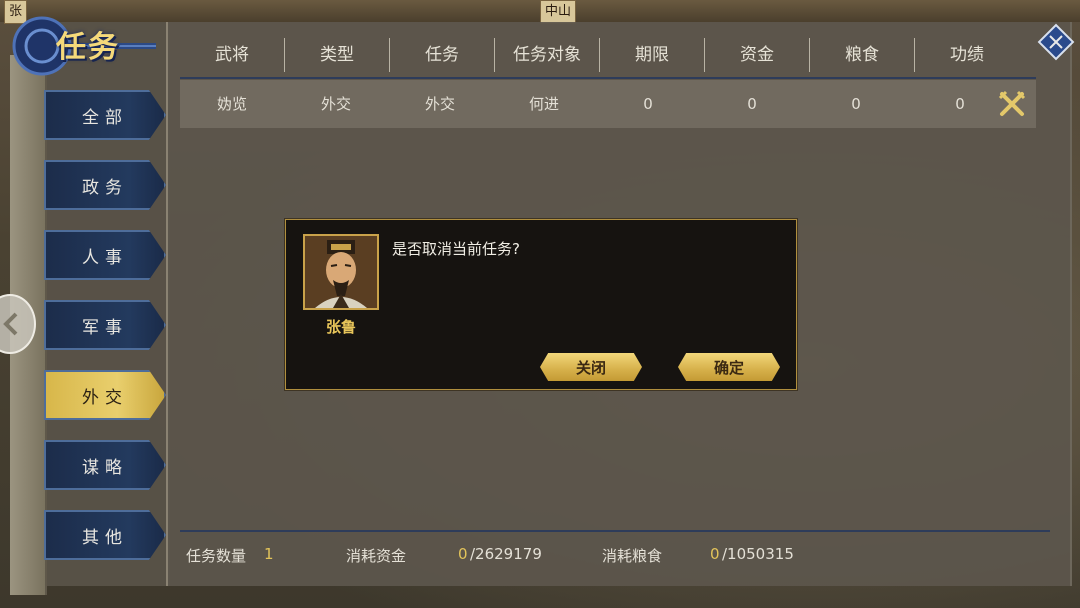 Image resolution: width=1080 pixels, height=608 pixels. Describe the element at coordinates (10, 324) in the screenshot. I see `chevron-left-icon` at that location.